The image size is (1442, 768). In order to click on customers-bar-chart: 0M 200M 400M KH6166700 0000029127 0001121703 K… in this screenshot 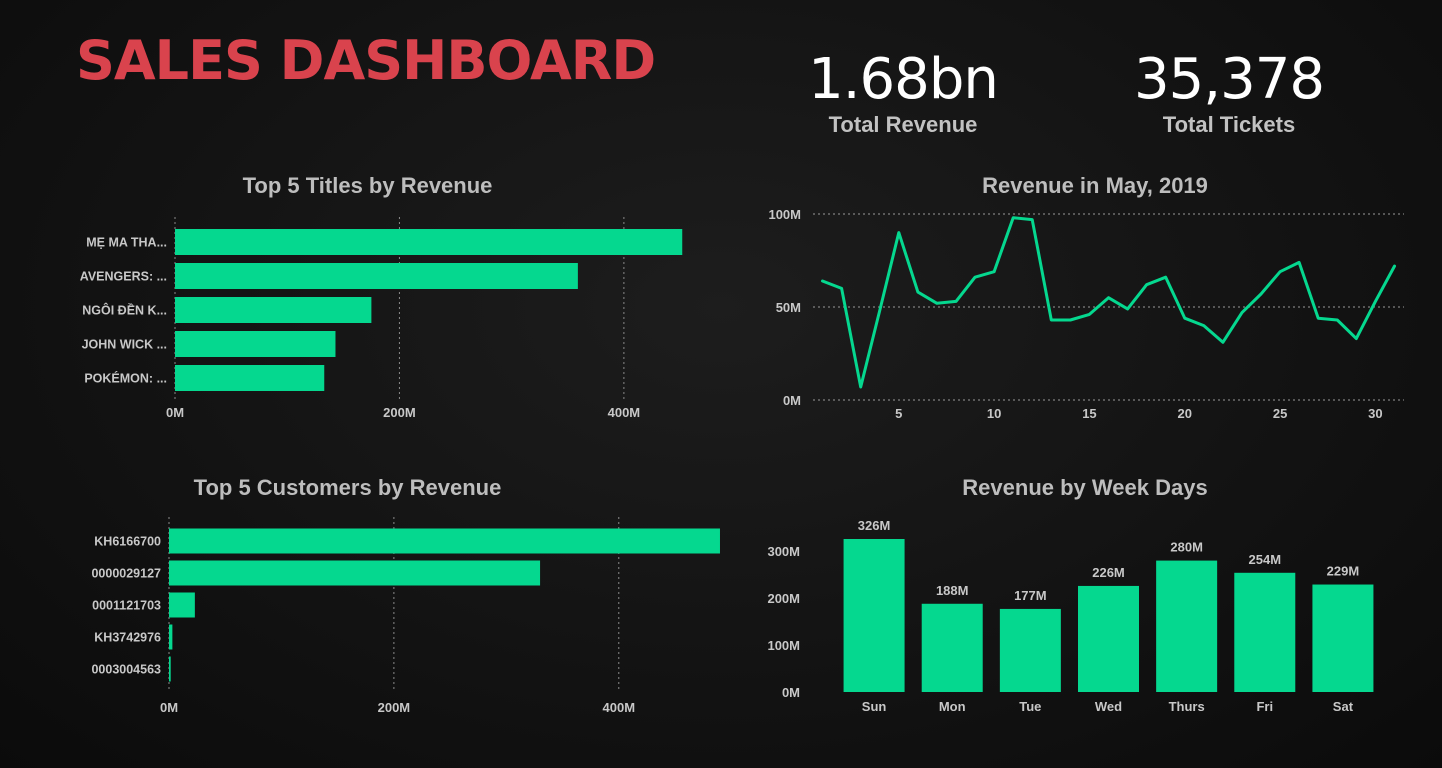, I will do `click(405, 616)`.